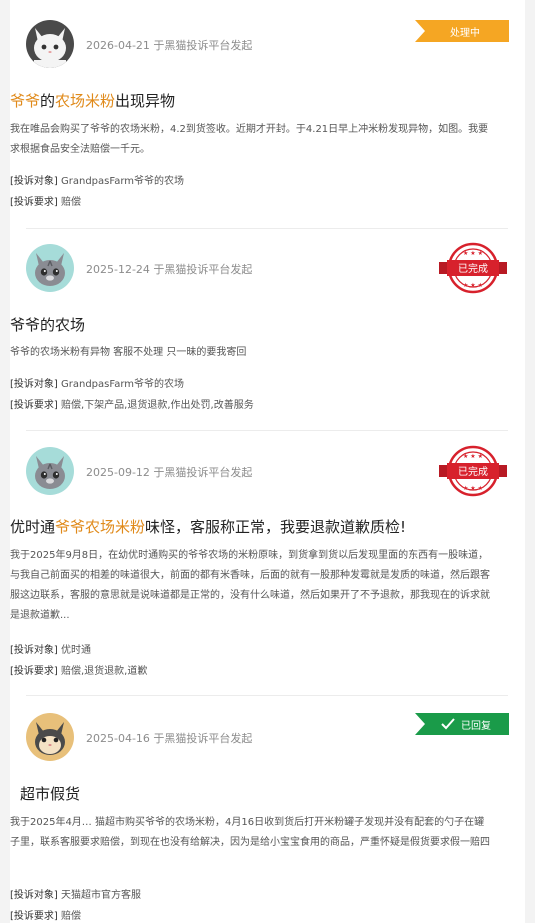 Image resolution: width=535 pixels, height=923 pixels. I want to click on title-text: 出现异物, so click(145, 101).